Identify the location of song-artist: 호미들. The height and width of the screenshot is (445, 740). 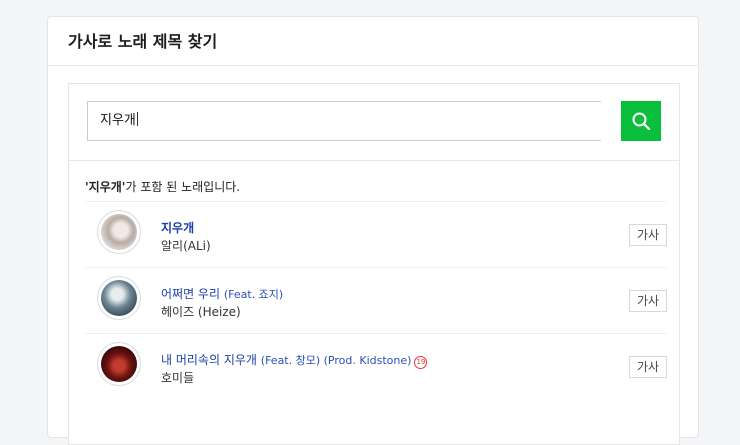
(178, 378).